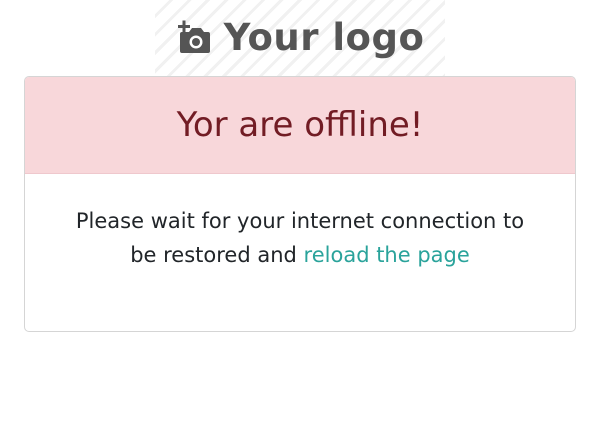  I want to click on logo: Your logo, so click(300, 38).